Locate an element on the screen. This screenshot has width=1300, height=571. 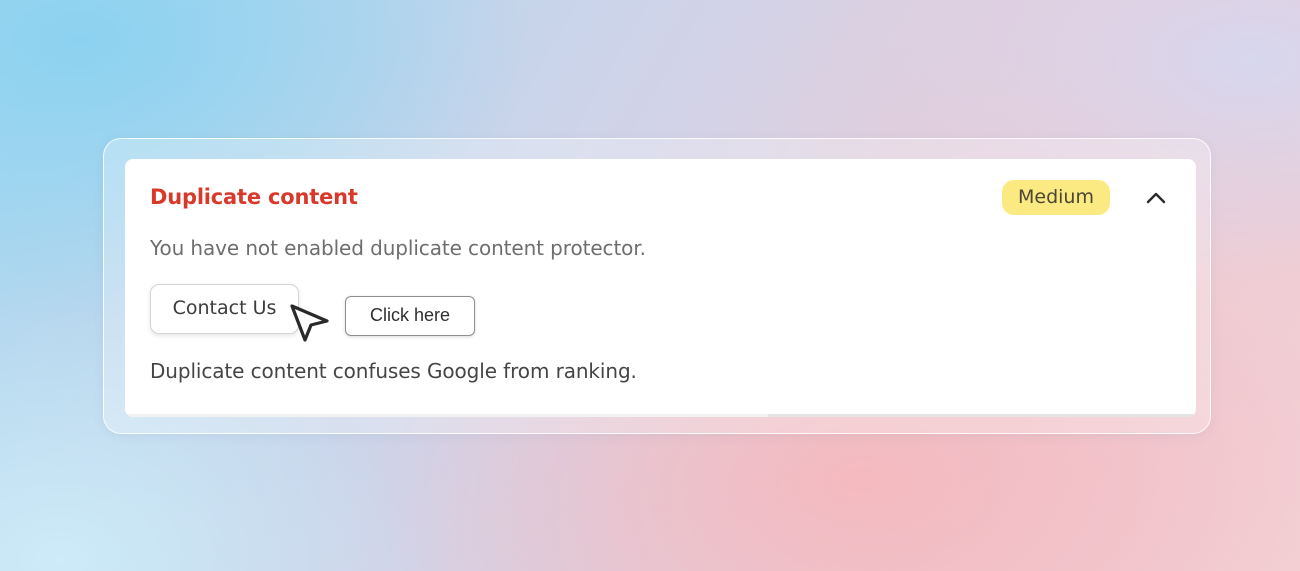
progress-track is located at coordinates (660, 415).